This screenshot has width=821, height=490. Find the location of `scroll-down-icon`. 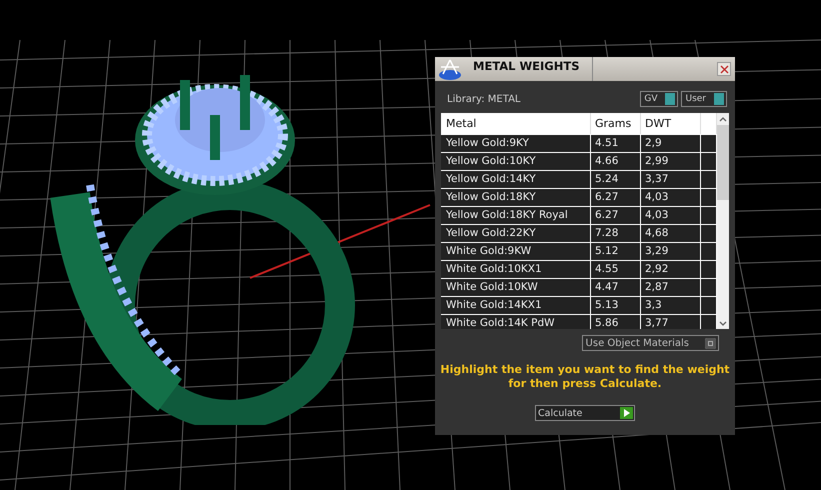

scroll-down-icon is located at coordinates (723, 323).